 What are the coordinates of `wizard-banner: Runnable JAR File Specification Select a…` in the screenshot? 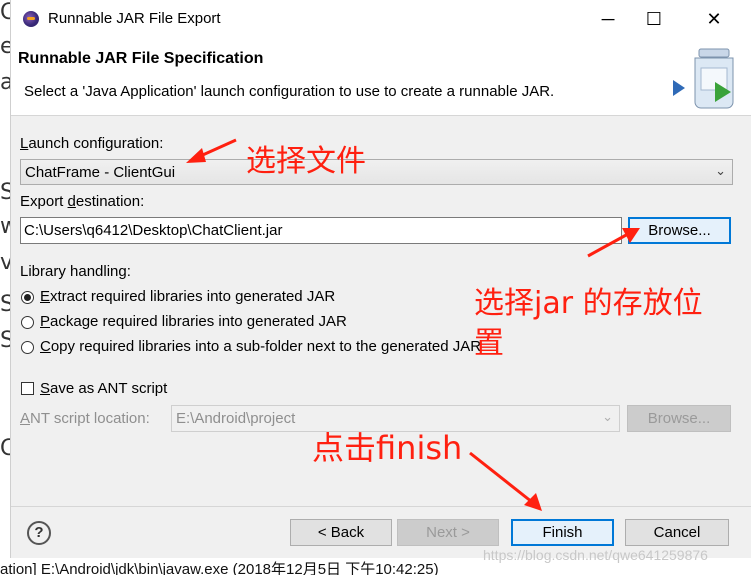 It's located at (381, 77).